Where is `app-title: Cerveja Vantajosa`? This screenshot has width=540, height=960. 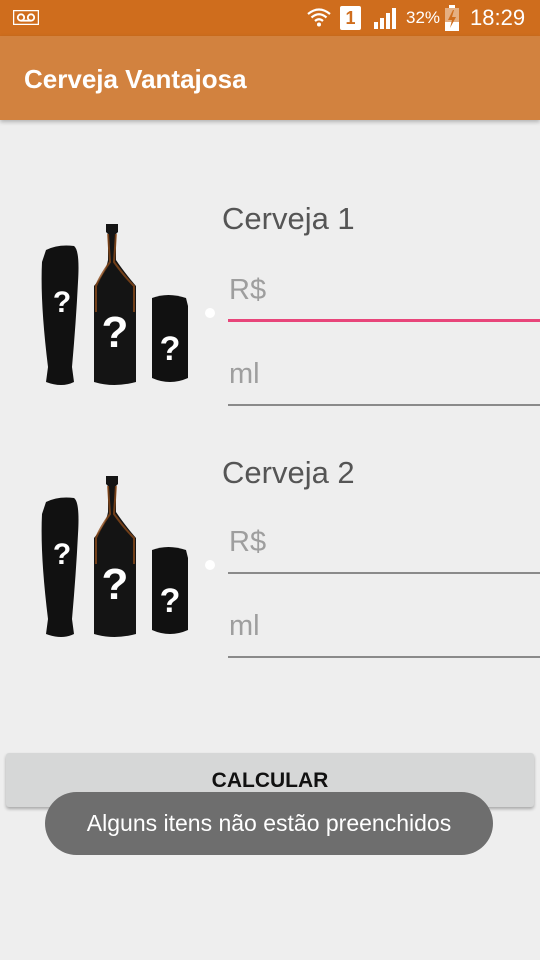 app-title: Cerveja Vantajosa is located at coordinates (135, 79).